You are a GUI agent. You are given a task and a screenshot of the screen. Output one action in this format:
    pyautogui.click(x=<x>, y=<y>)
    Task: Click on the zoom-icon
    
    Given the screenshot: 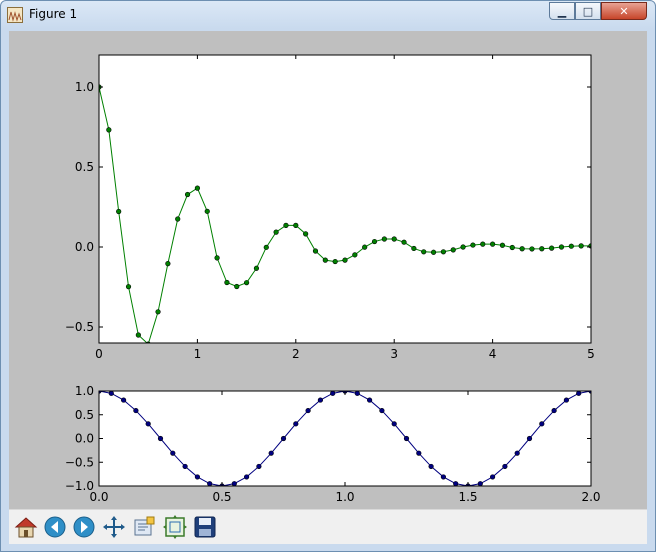 What is the action you would take?
    pyautogui.click(x=144, y=526)
    